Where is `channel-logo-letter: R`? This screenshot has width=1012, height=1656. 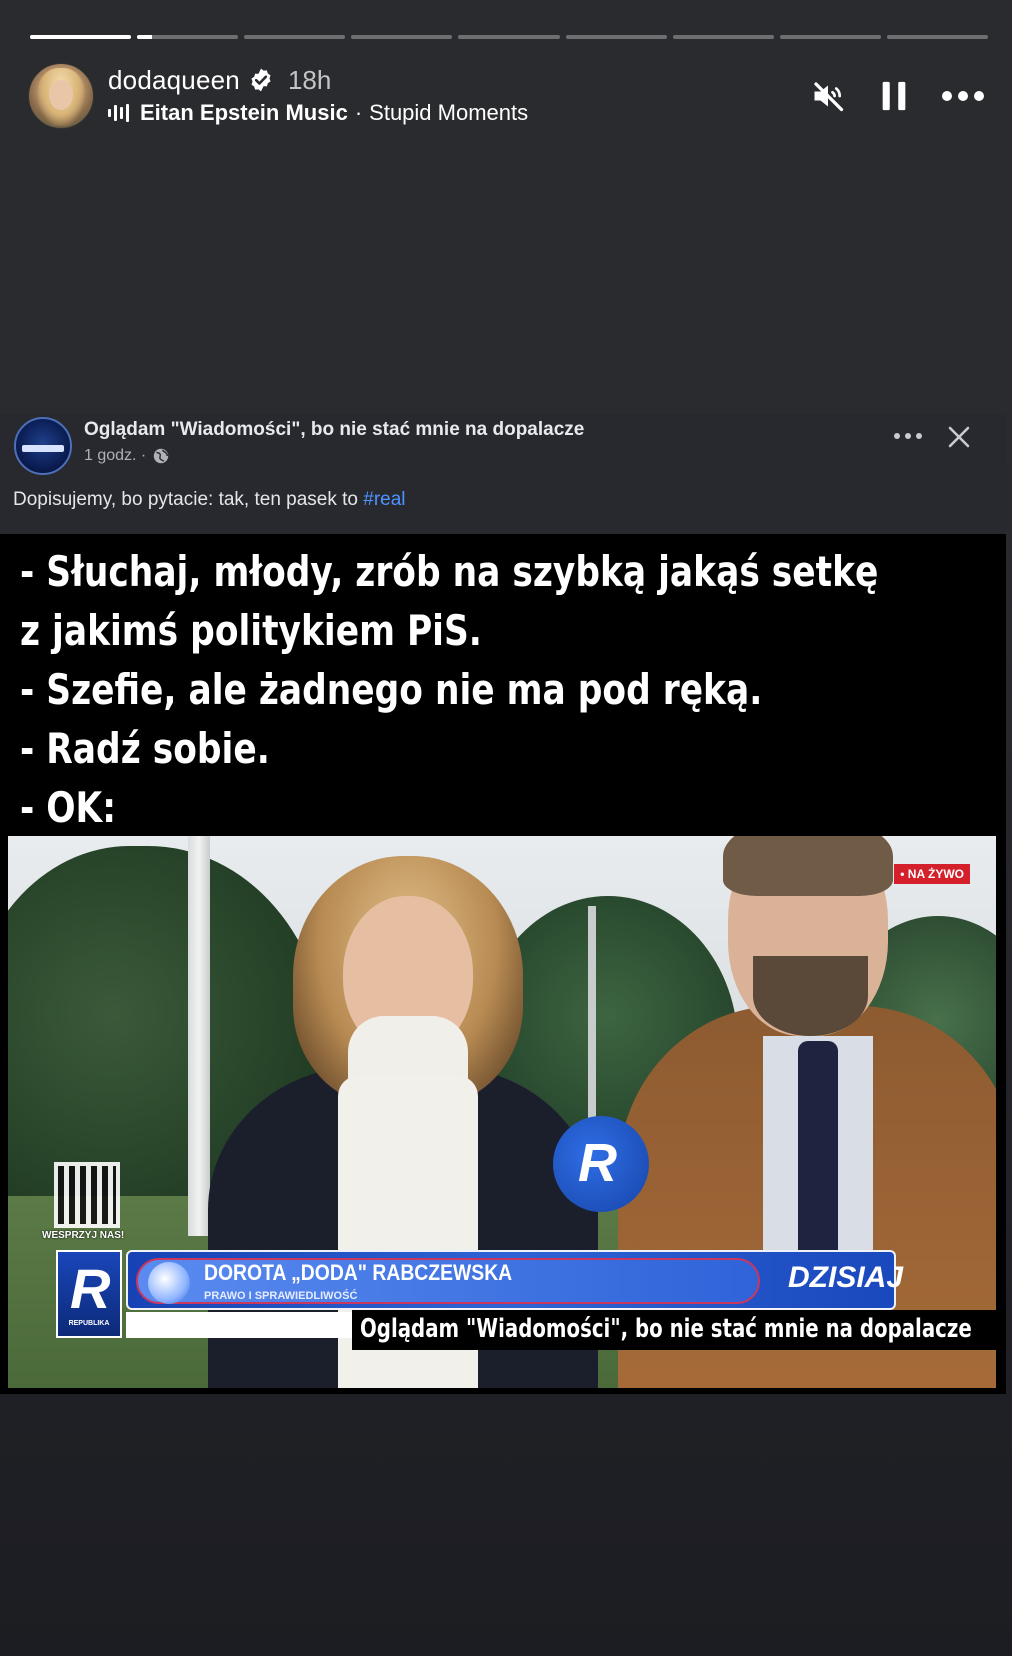
channel-logo-letter: R is located at coordinates (90, 1288).